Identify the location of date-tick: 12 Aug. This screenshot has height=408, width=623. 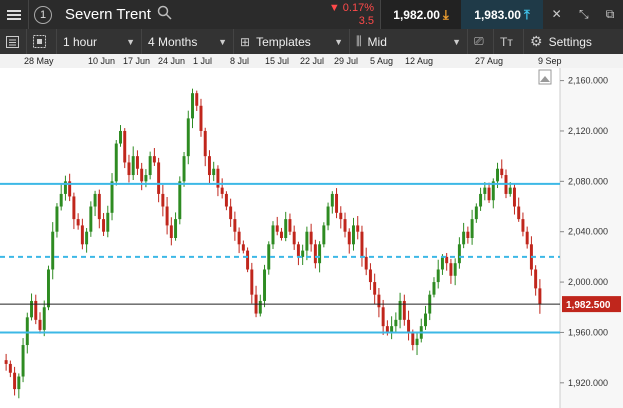
(419, 61).